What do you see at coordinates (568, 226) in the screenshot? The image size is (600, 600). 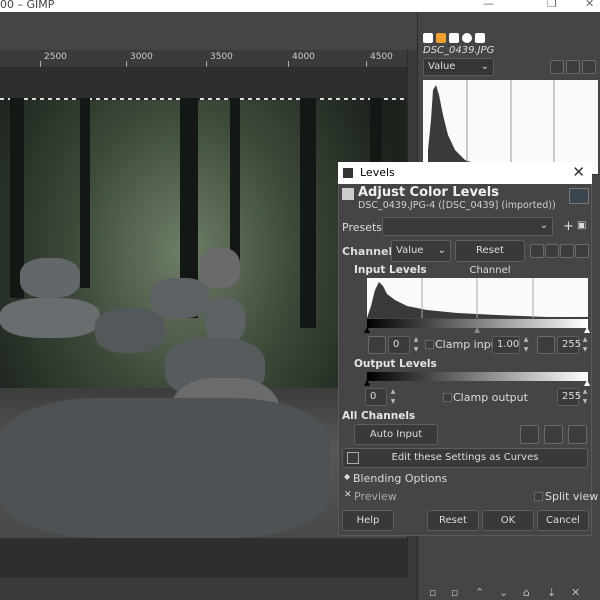 I see `add-preset-icon: +` at bounding box center [568, 226].